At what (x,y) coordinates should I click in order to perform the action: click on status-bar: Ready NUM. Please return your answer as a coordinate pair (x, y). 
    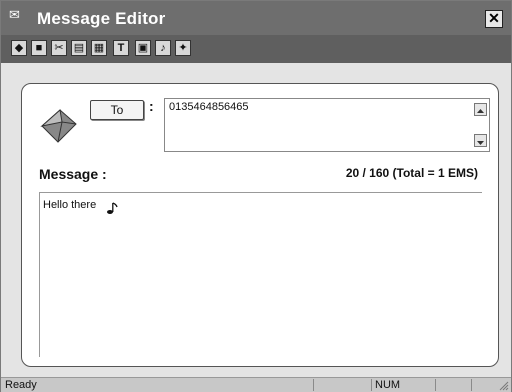
    Looking at the image, I should click on (256, 384).